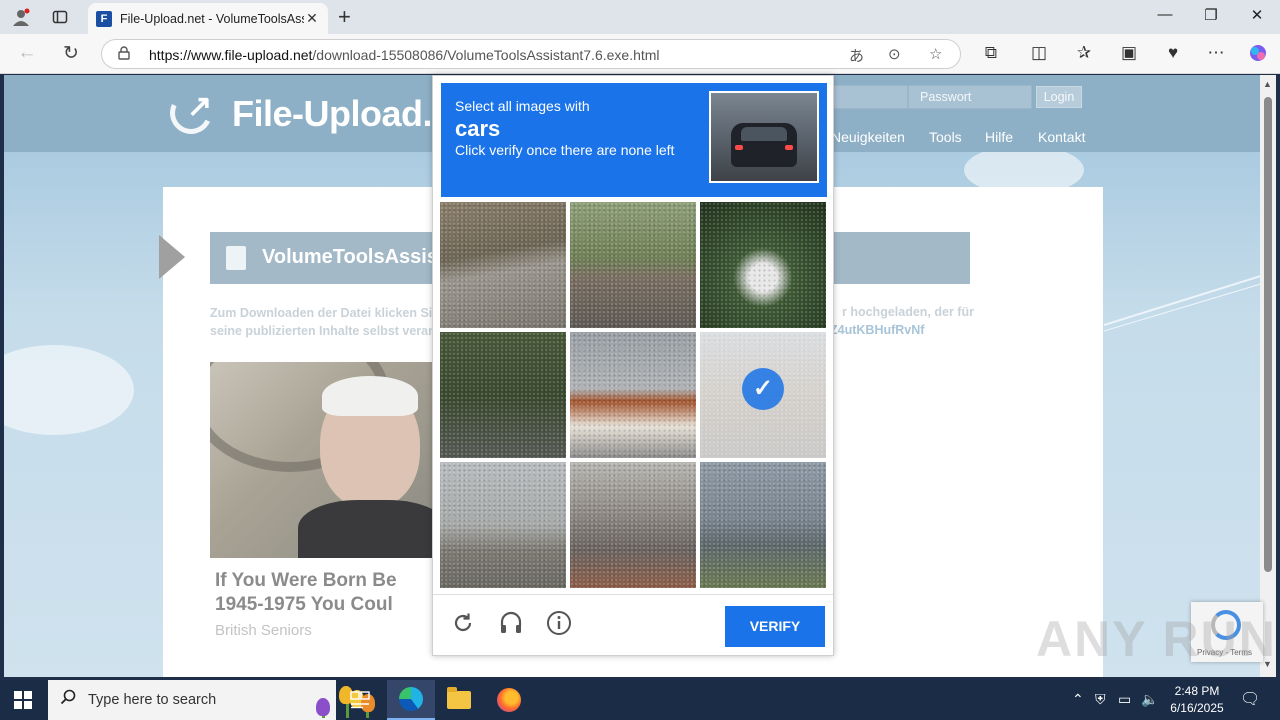 The height and width of the screenshot is (720, 1280). I want to click on file-hash-link: Z4utKBHufRvNf, so click(877, 330).